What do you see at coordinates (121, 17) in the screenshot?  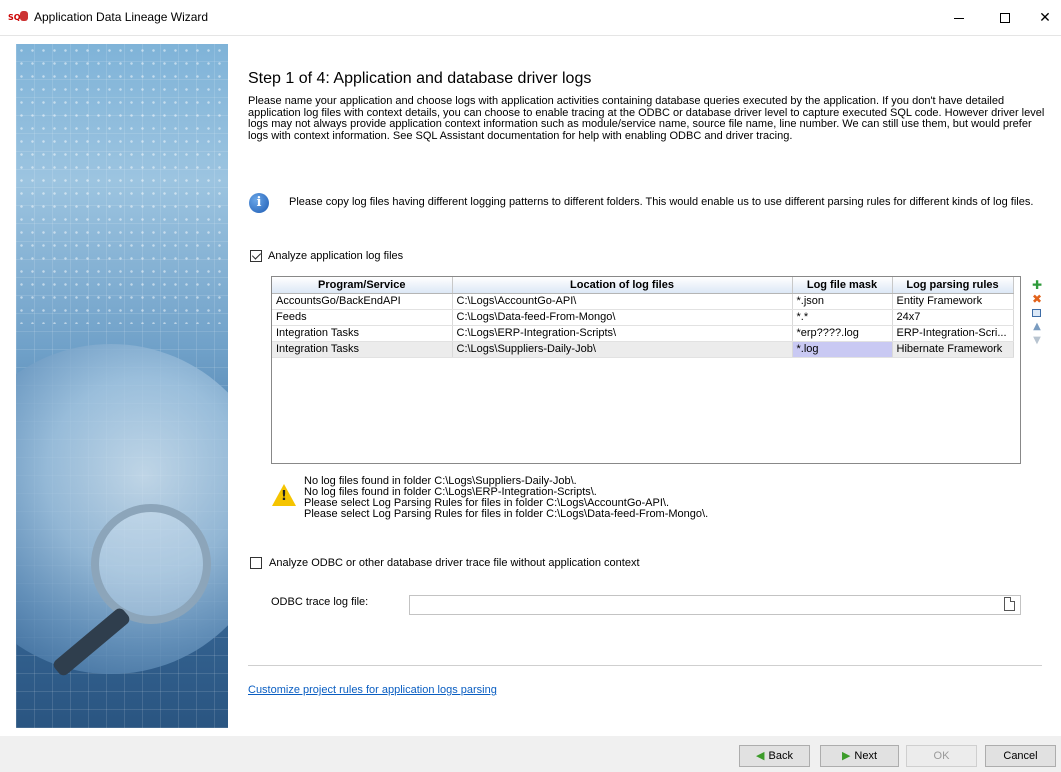 I see `window-title: Application Data Lineage Wizard` at bounding box center [121, 17].